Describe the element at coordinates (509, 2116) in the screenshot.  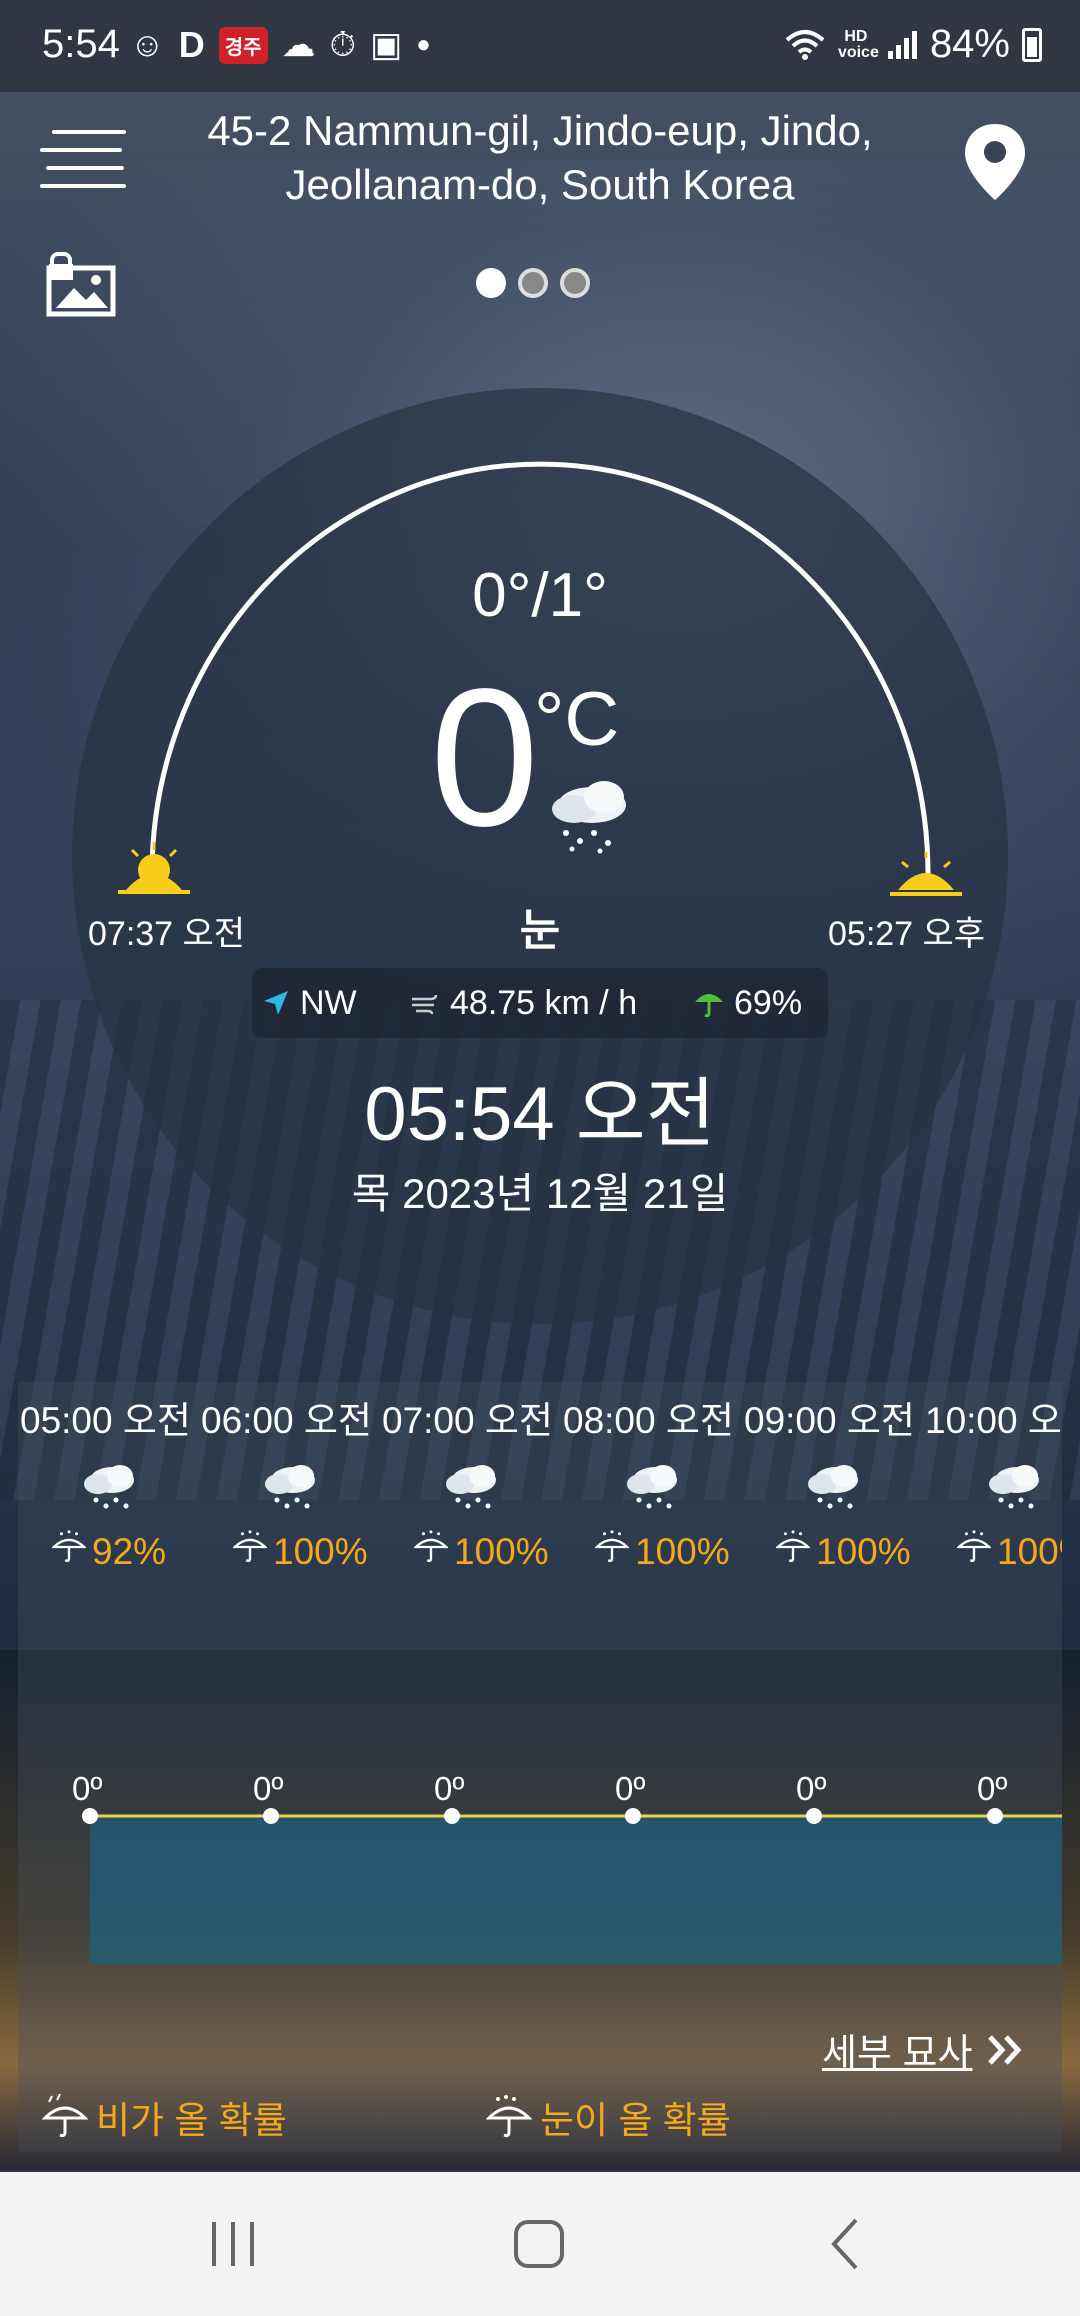
I see `snow-umbrella-icon` at that location.